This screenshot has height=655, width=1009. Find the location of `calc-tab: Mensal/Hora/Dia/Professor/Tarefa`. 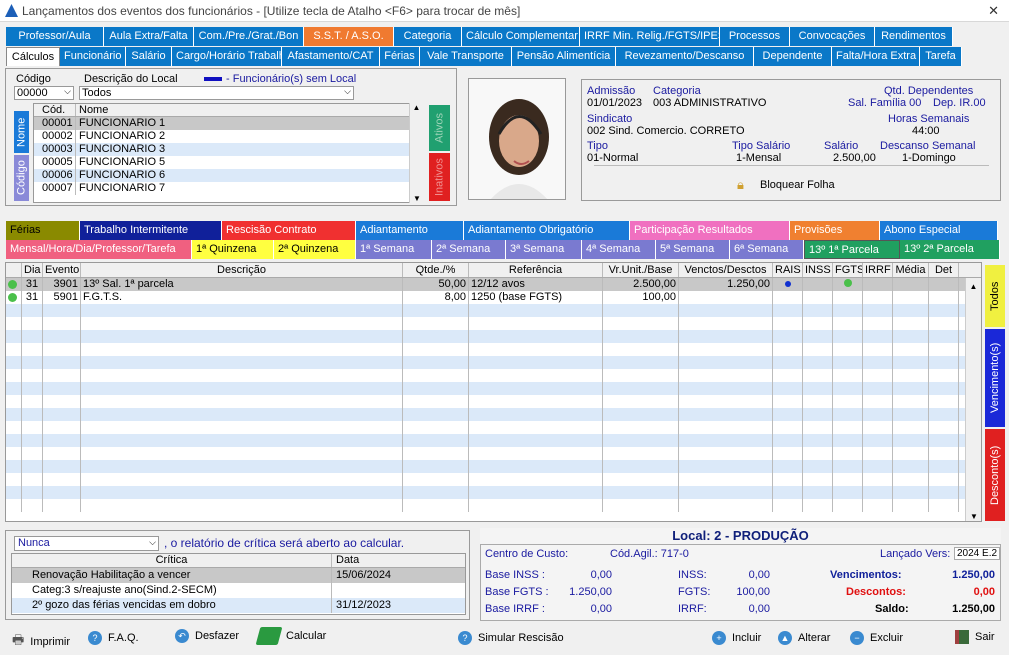

calc-tab: Mensal/Hora/Dia/Professor/Tarefa is located at coordinates (99, 249).